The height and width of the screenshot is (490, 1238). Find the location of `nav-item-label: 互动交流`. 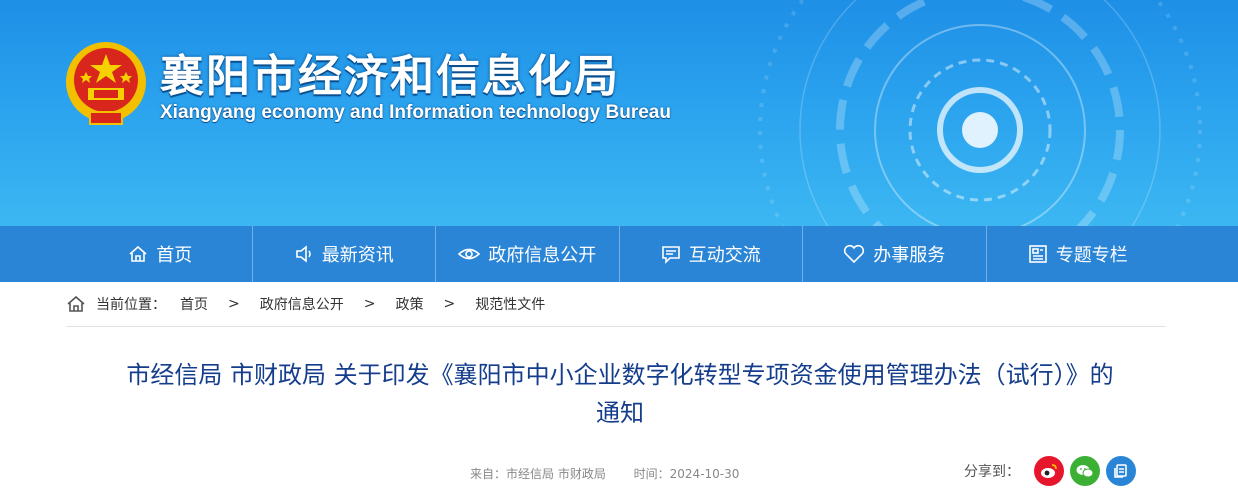

nav-item-label: 互动交流 is located at coordinates (724, 255).